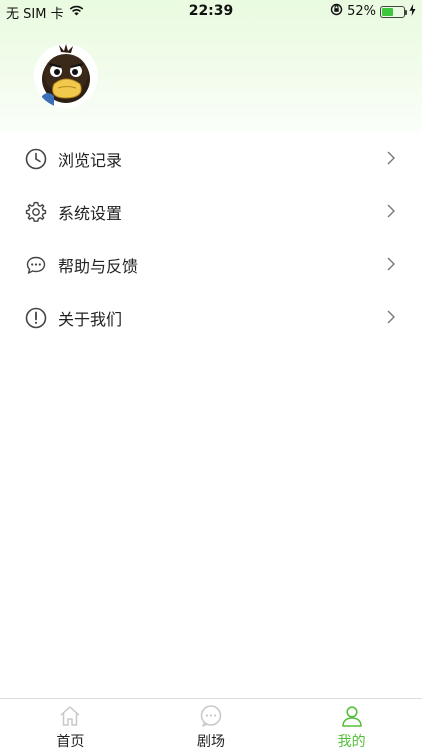  What do you see at coordinates (412, 11) in the screenshot?
I see `charging-bolt-icon` at bounding box center [412, 11].